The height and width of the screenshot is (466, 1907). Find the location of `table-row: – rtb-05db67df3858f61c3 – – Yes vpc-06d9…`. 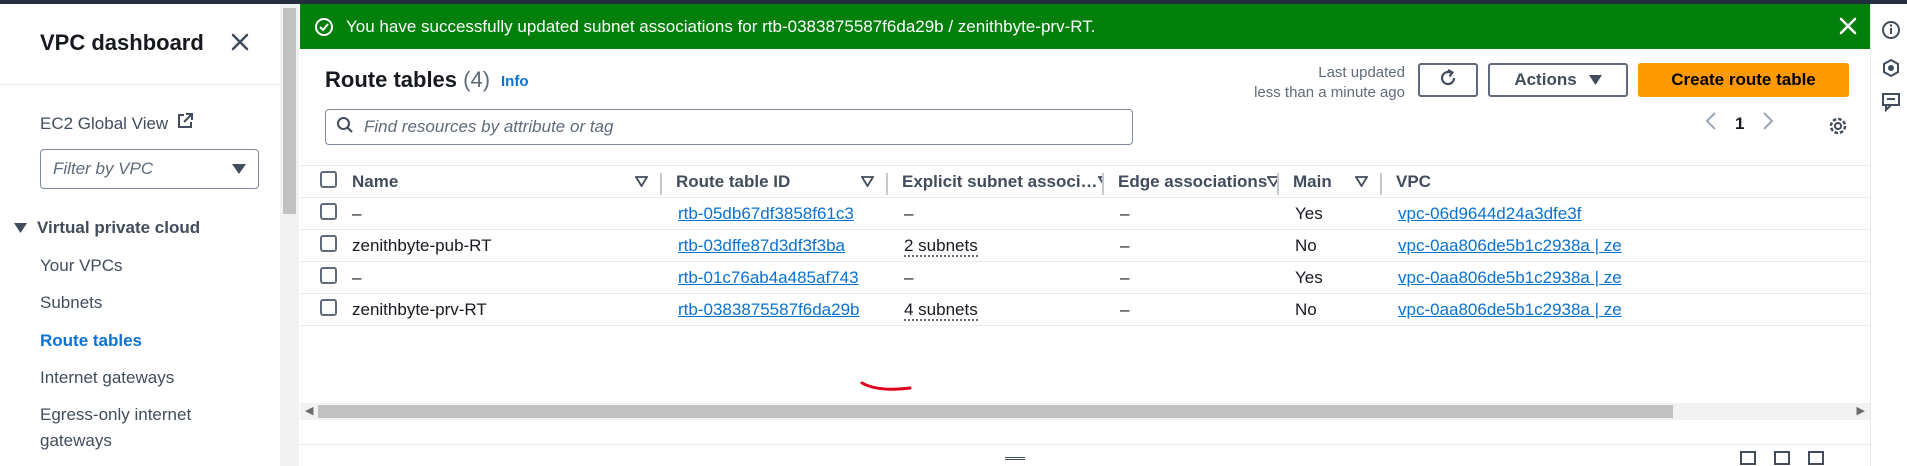

table-row: – rtb-05db67df3858f61c3 – – Yes vpc-06d9… is located at coordinates (1085, 213).